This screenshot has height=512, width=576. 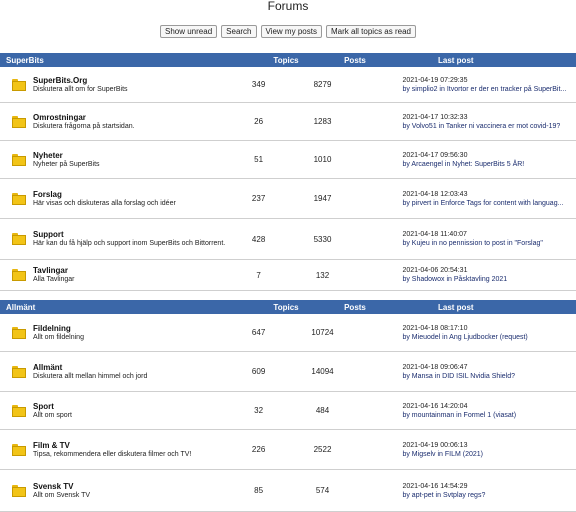 I want to click on forum-info: Sport Allt om sport, so click(x=135, y=411).